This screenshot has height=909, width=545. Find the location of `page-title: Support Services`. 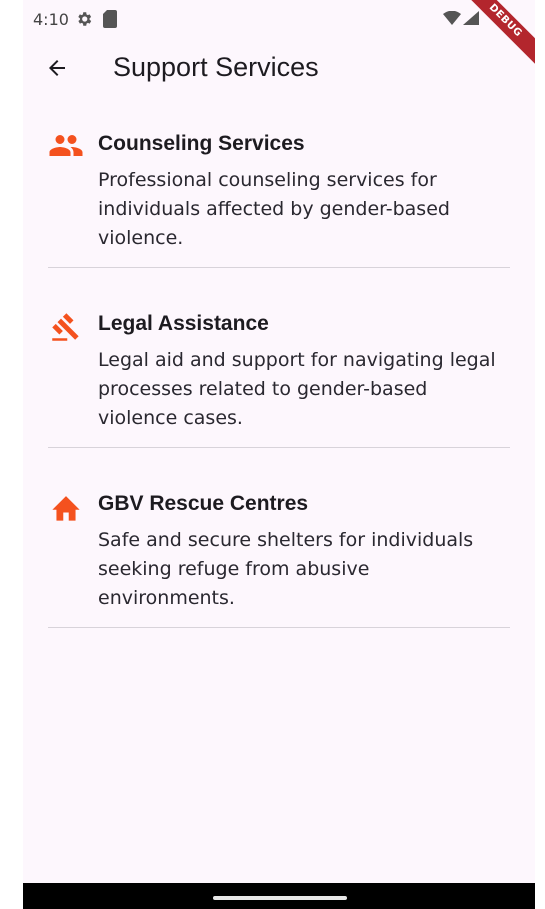

page-title: Support Services is located at coordinates (216, 67).